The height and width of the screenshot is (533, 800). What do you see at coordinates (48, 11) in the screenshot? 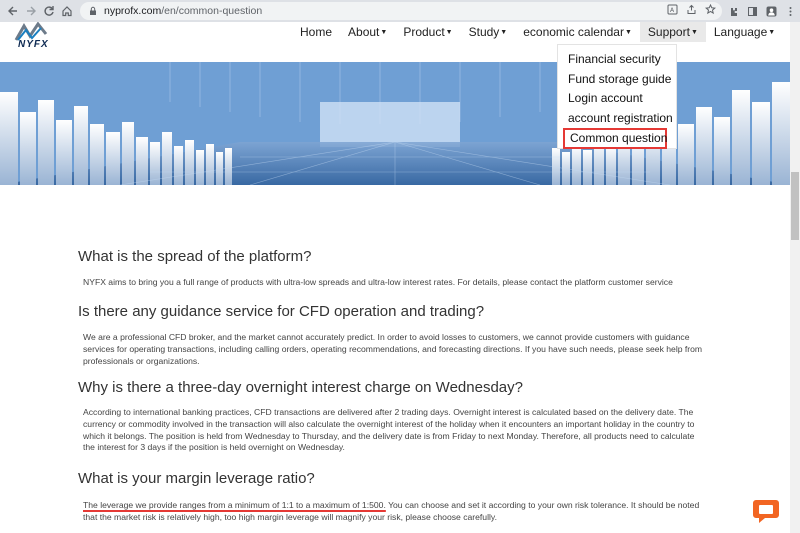
I see `reload-icon` at bounding box center [48, 11].